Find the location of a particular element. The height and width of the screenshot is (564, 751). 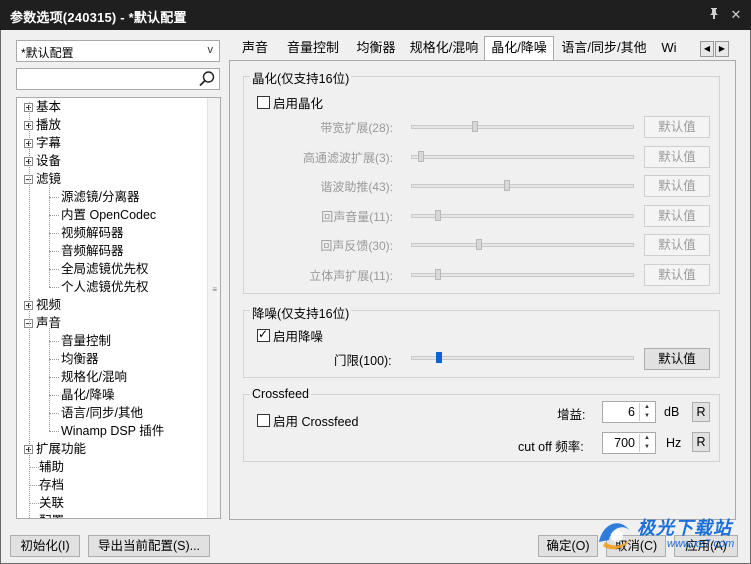

tab-2: 均衡器 is located at coordinates (376, 48).